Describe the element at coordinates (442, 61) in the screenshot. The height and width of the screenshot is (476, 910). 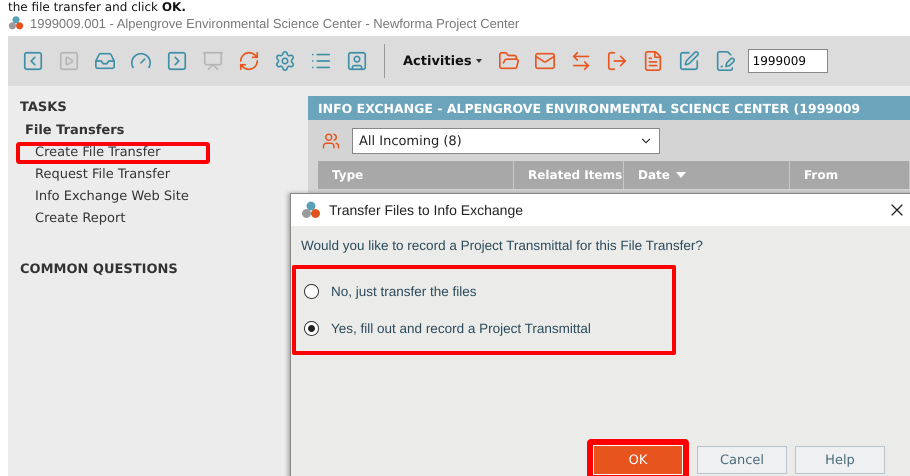
I see `activities-menu: Activities` at that location.